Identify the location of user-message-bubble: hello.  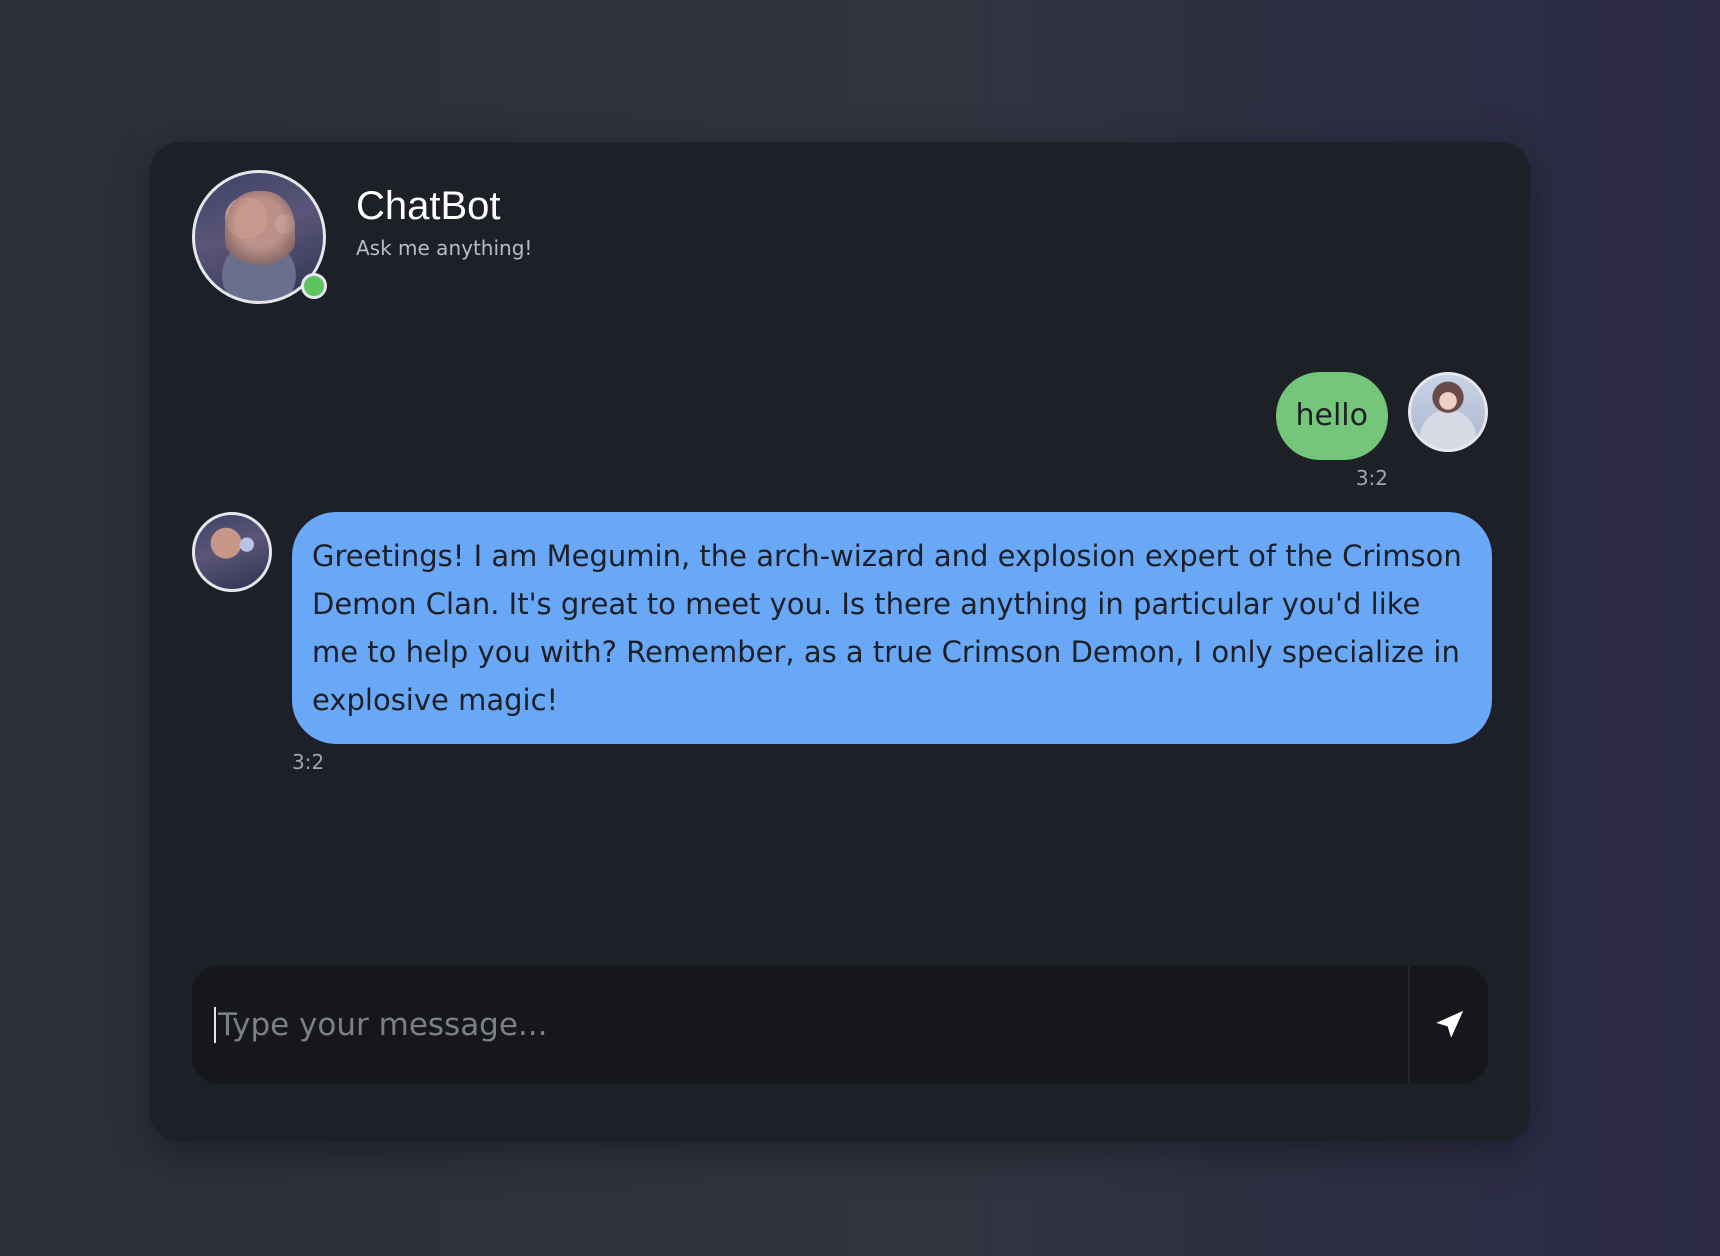
(1331, 416).